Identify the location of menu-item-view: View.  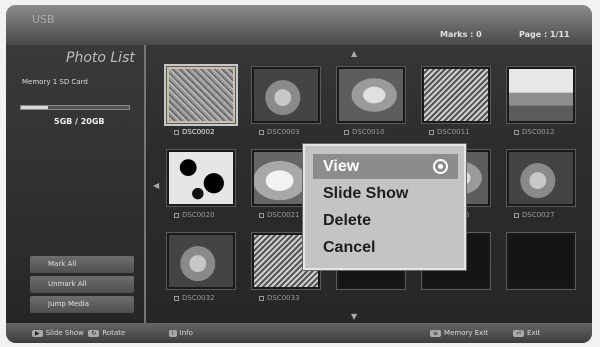
(385, 166).